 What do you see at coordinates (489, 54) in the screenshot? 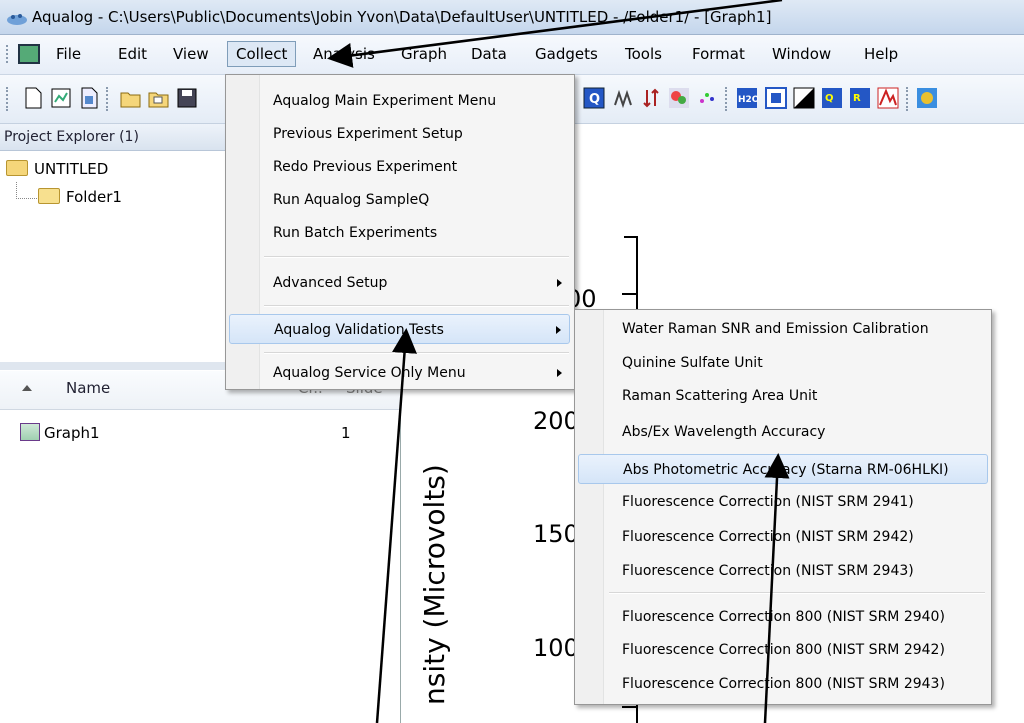
I see `menu-data: Data` at bounding box center [489, 54].